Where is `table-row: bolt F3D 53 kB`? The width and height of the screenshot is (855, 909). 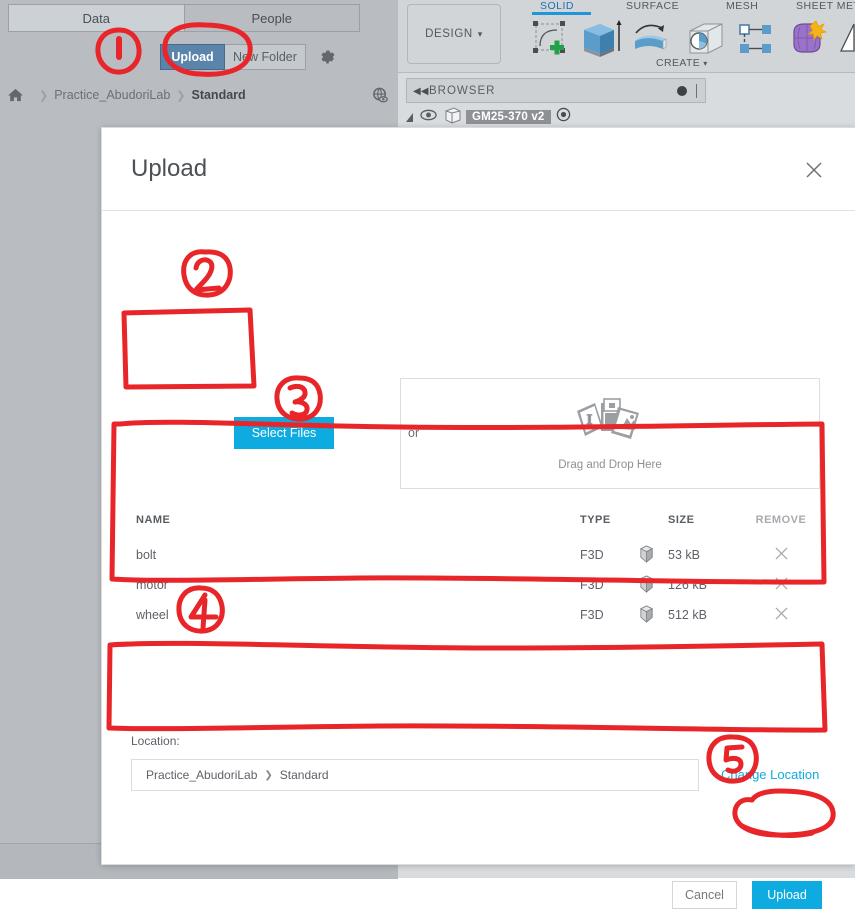
table-row: bolt F3D 53 kB is located at coordinates (476, 555).